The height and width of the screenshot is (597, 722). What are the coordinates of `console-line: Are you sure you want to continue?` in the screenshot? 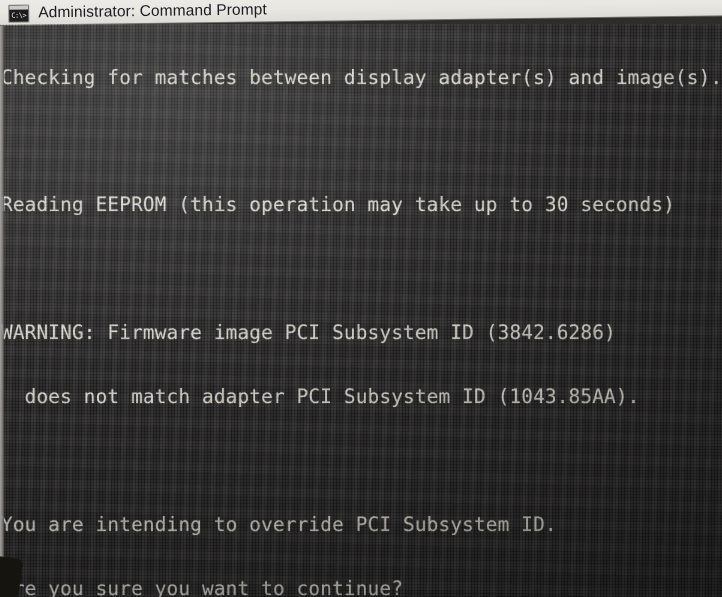 It's located at (202, 586).